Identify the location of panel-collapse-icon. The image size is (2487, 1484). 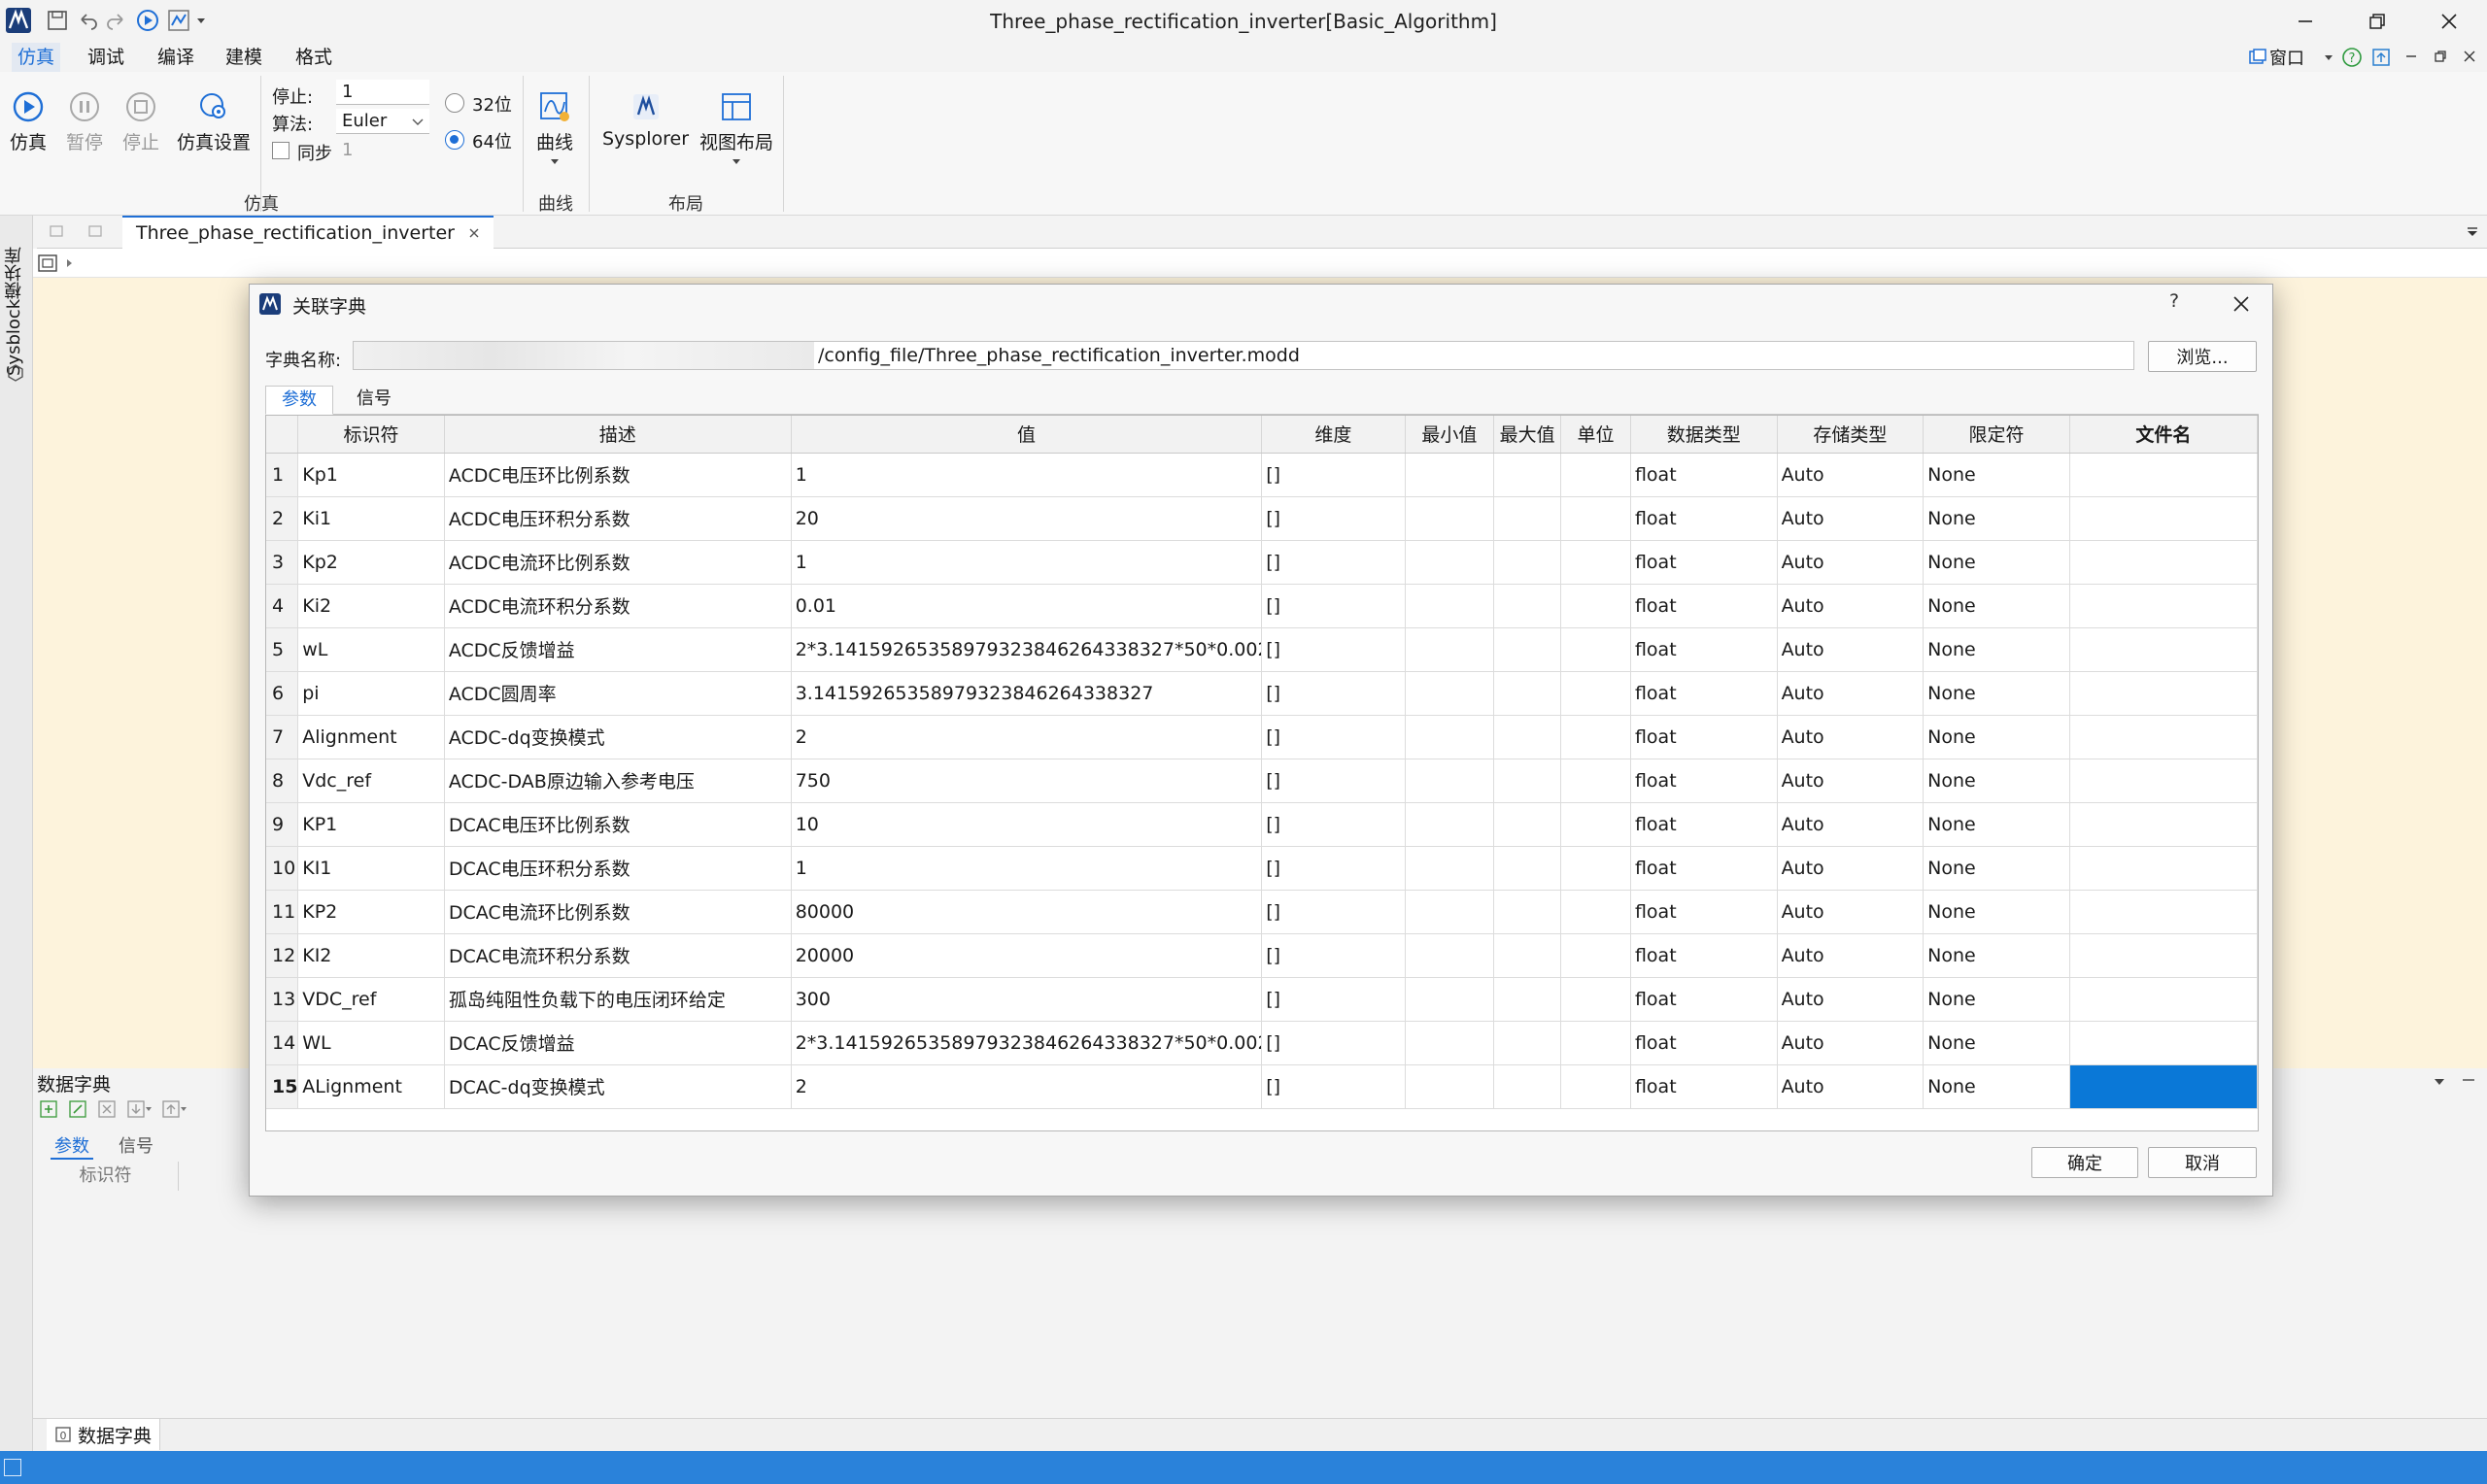
(2468, 1080).